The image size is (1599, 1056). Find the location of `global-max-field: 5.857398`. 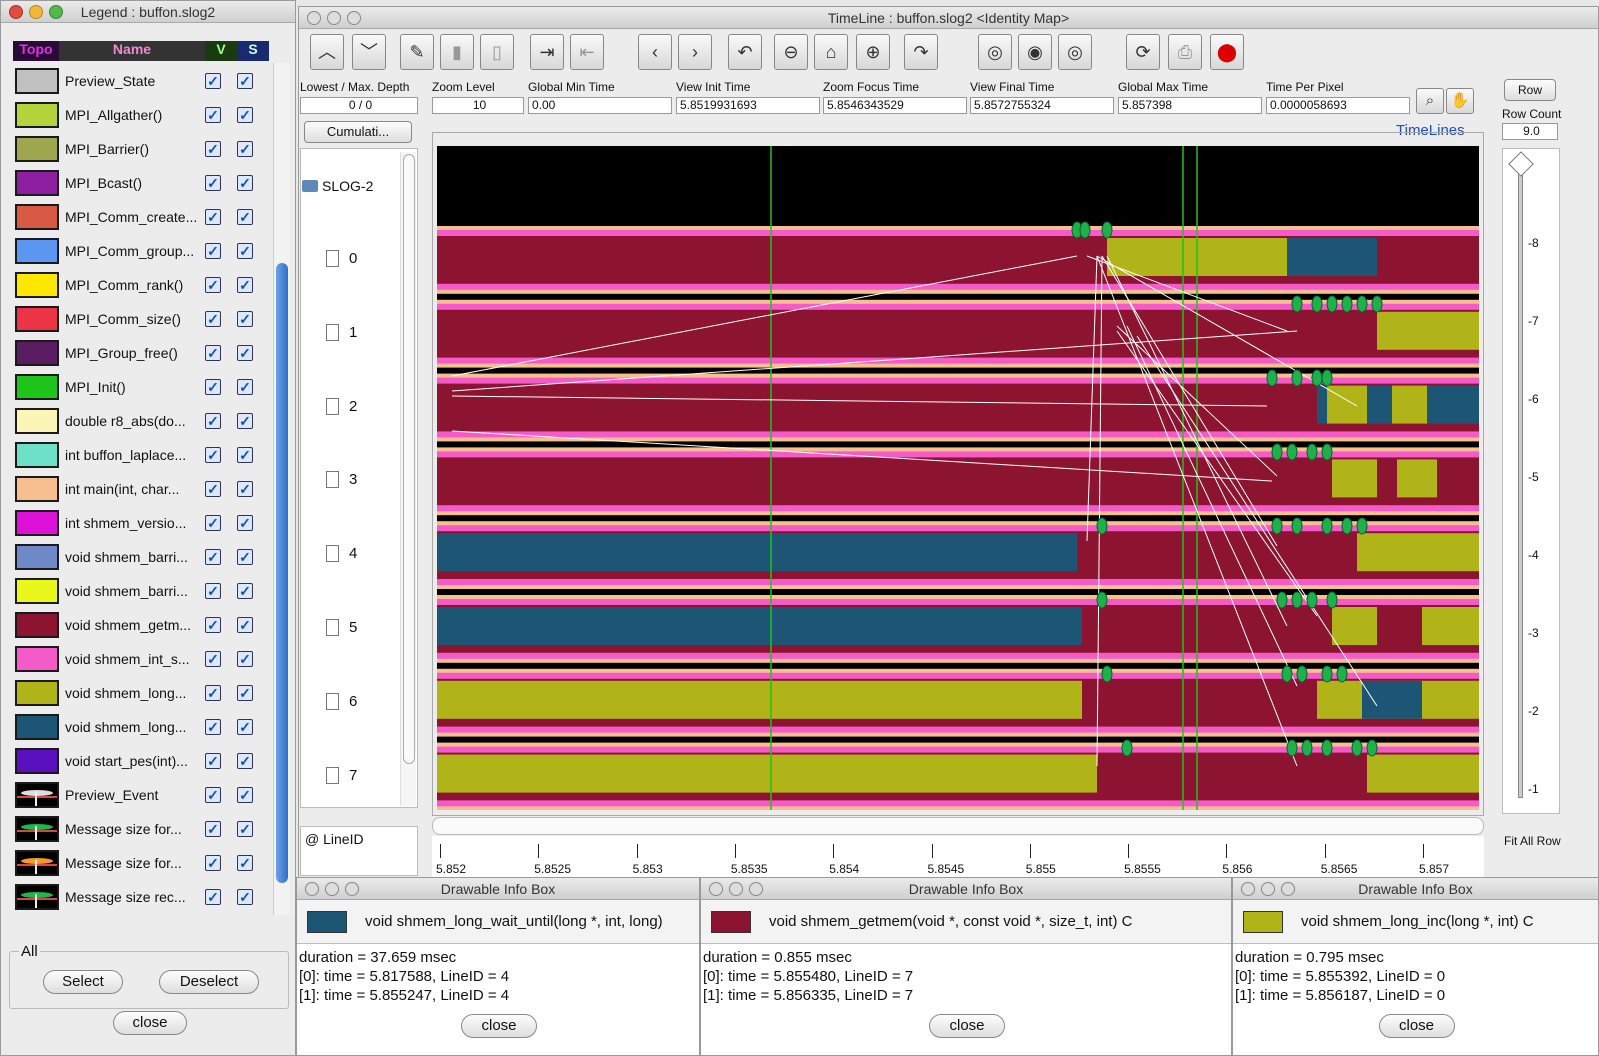

global-max-field: 5.857398 is located at coordinates (1190, 105).